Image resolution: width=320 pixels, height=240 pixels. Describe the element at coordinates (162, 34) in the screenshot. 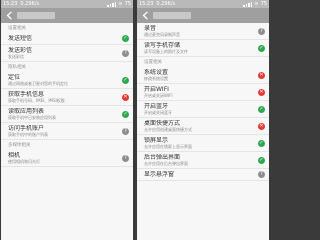

I see `permission-description: 通过麦克风录制声音` at that location.